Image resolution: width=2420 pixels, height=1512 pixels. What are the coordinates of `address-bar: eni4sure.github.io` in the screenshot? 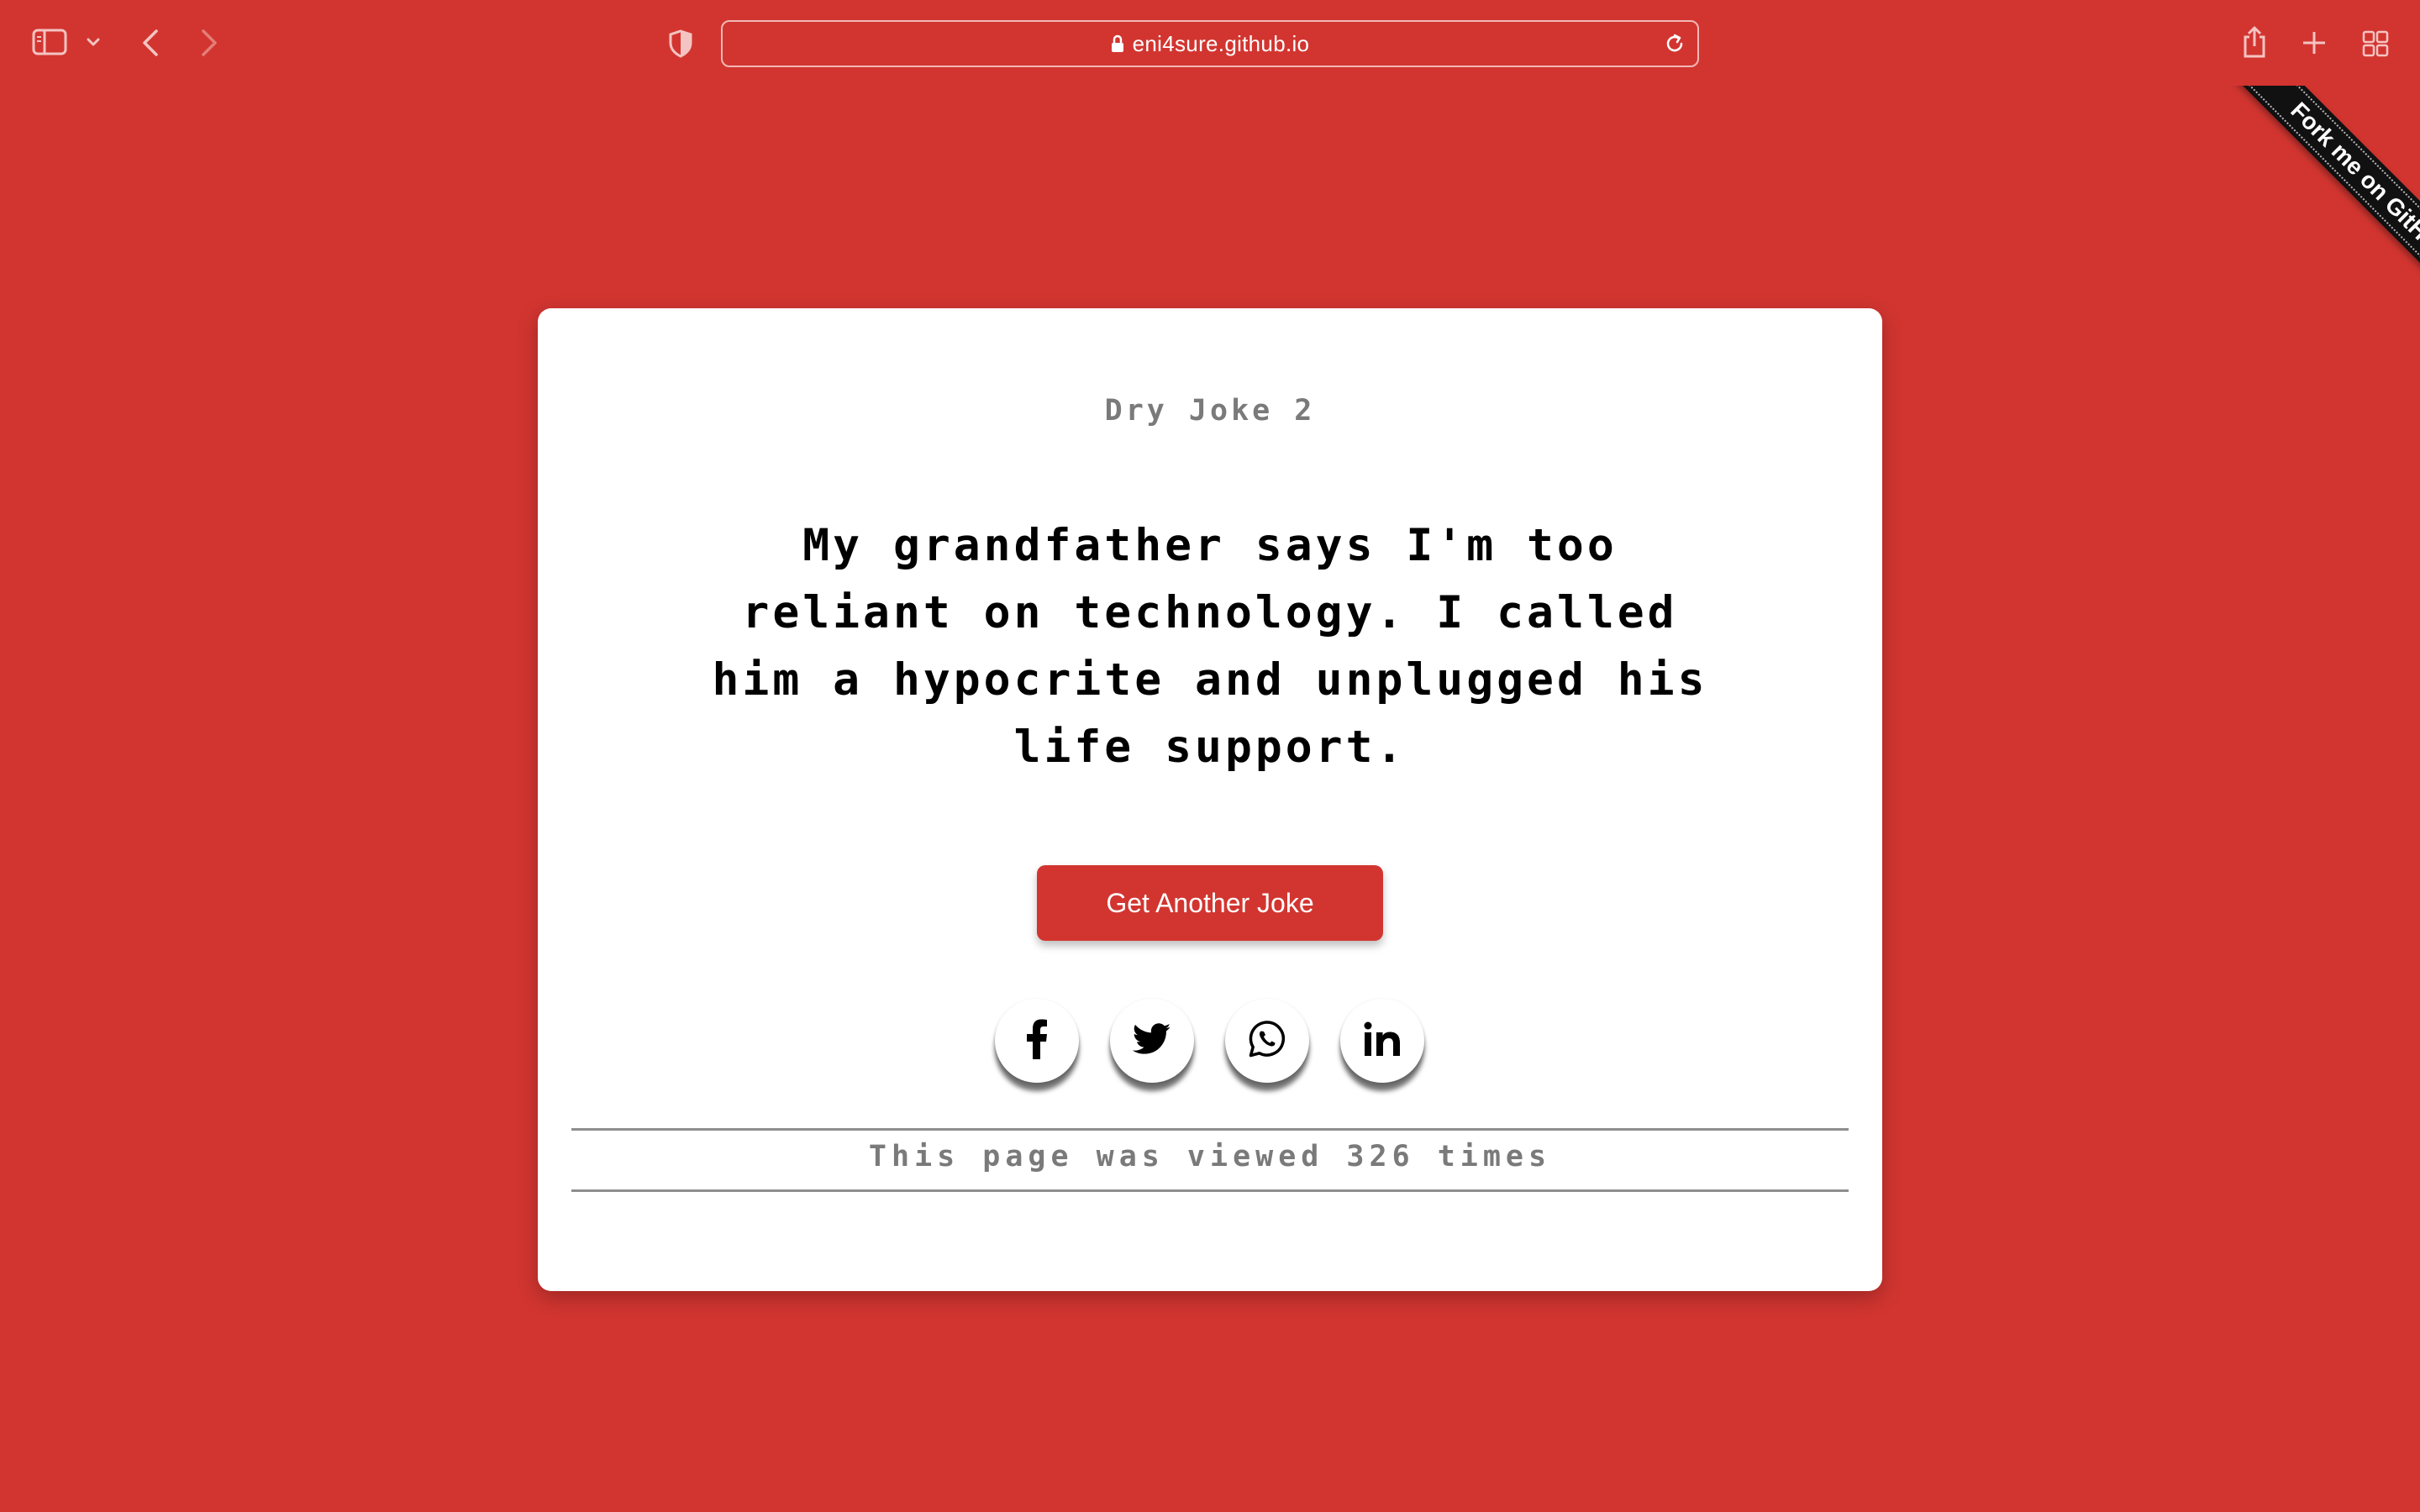 It's located at (1210, 43).